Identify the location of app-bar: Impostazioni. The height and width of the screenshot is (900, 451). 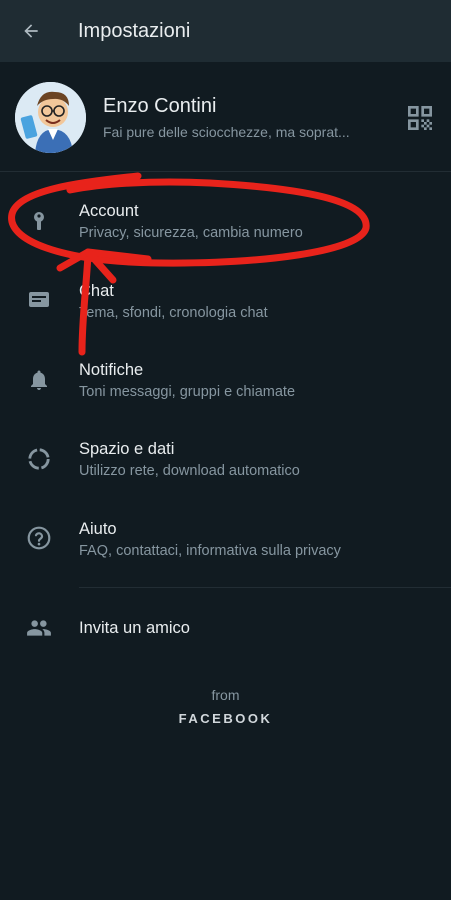
(225, 31).